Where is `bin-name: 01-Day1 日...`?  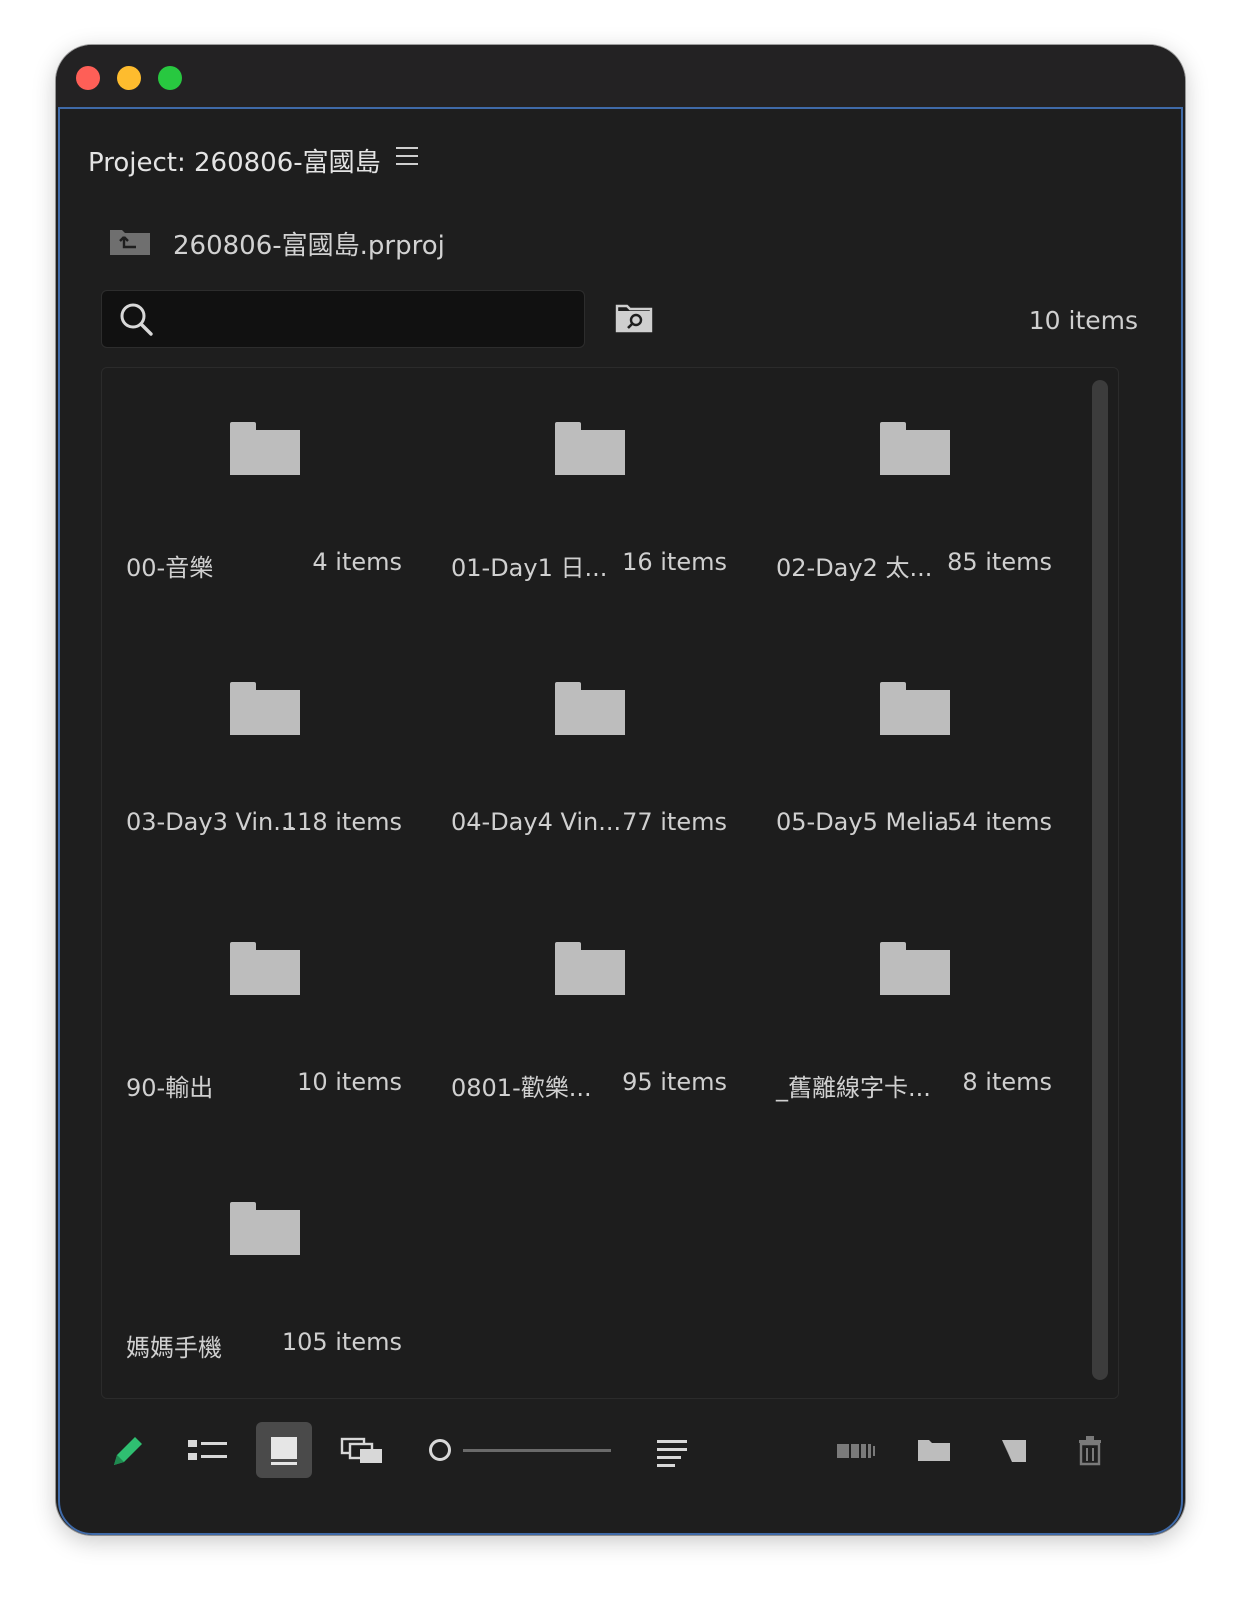 bin-name: 01-Day1 日... is located at coordinates (529, 568).